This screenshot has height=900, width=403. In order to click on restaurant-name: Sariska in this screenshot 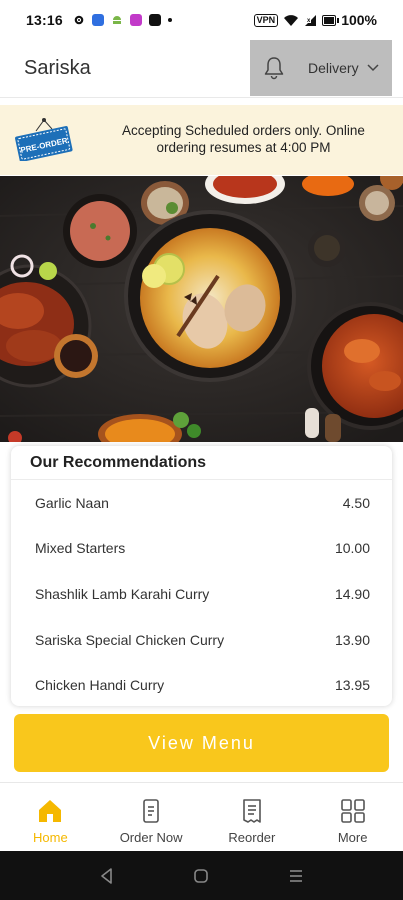, I will do `click(57, 68)`.